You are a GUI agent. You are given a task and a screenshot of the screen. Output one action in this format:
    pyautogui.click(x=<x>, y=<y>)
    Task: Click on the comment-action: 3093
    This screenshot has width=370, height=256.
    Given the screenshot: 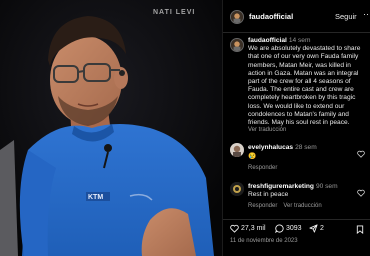 What is the action you would take?
    pyautogui.click(x=288, y=228)
    